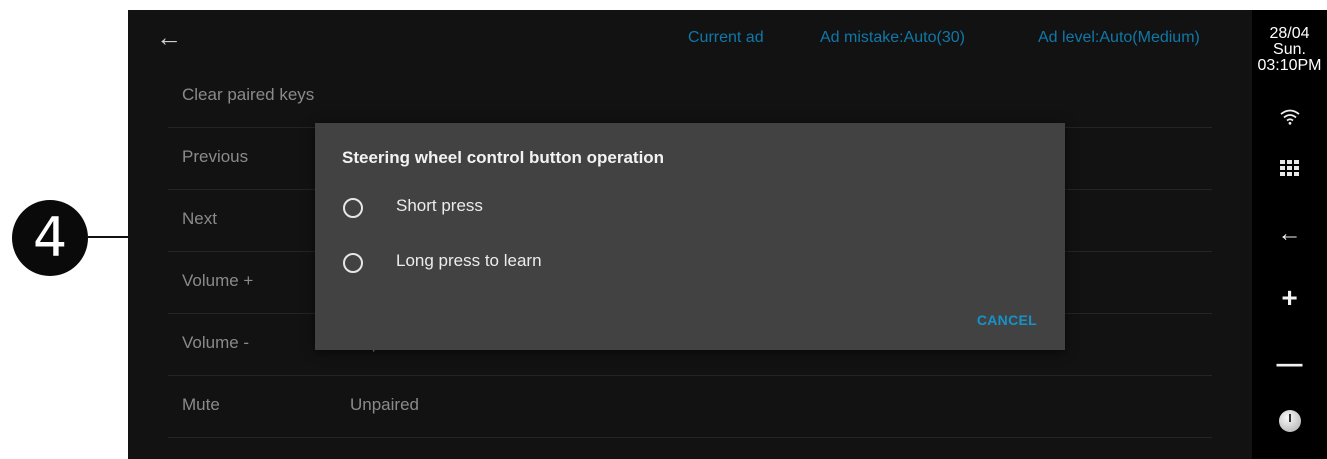  I want to click on volume-up-icon: +, so click(1289, 298).